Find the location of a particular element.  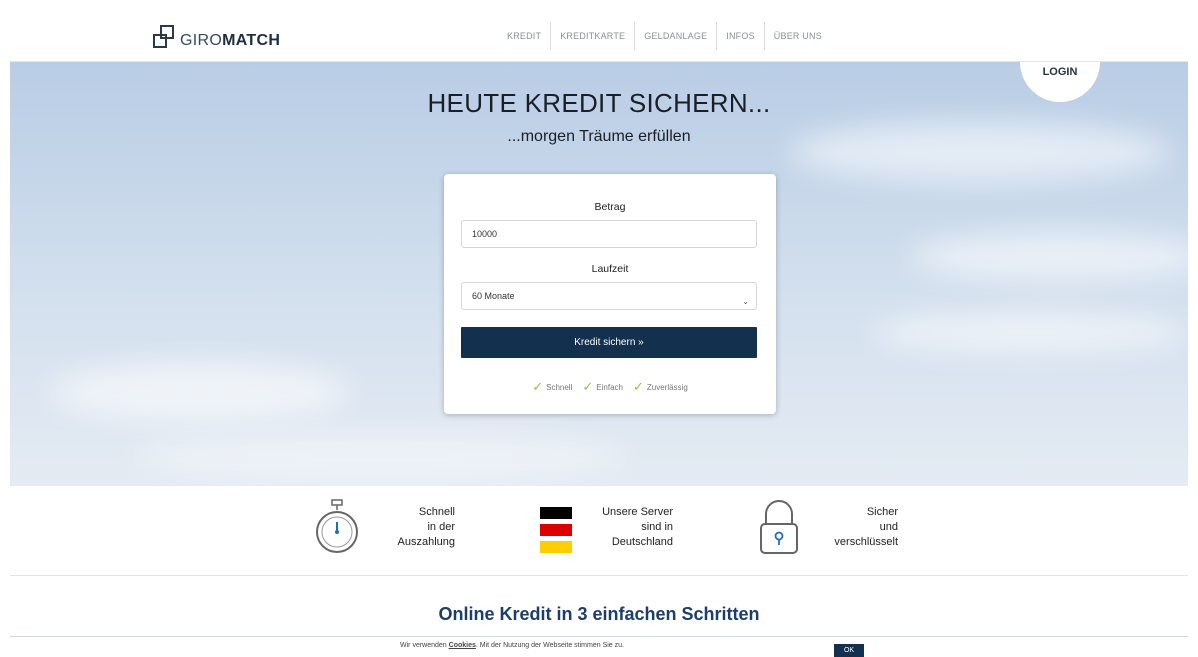

term-label: Laufzeit is located at coordinates (610, 269).